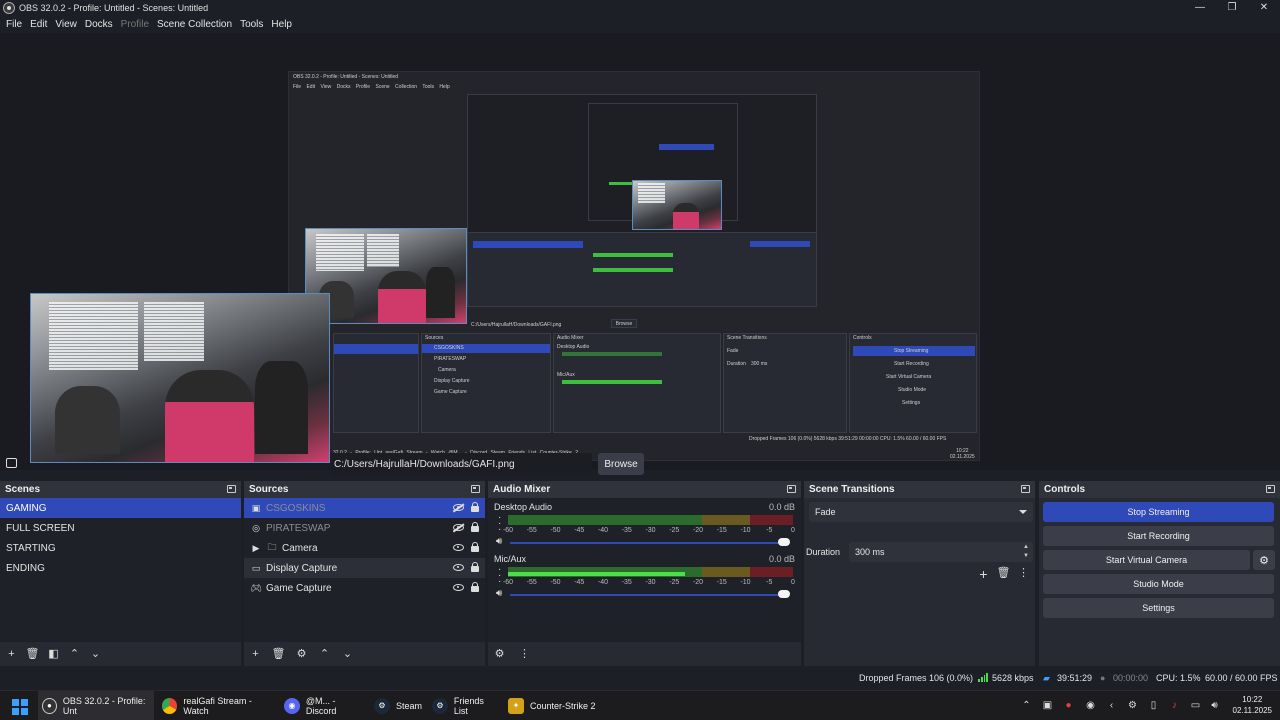  Describe the element at coordinates (1264, 7) in the screenshot. I see `close-button: ✕` at that location.